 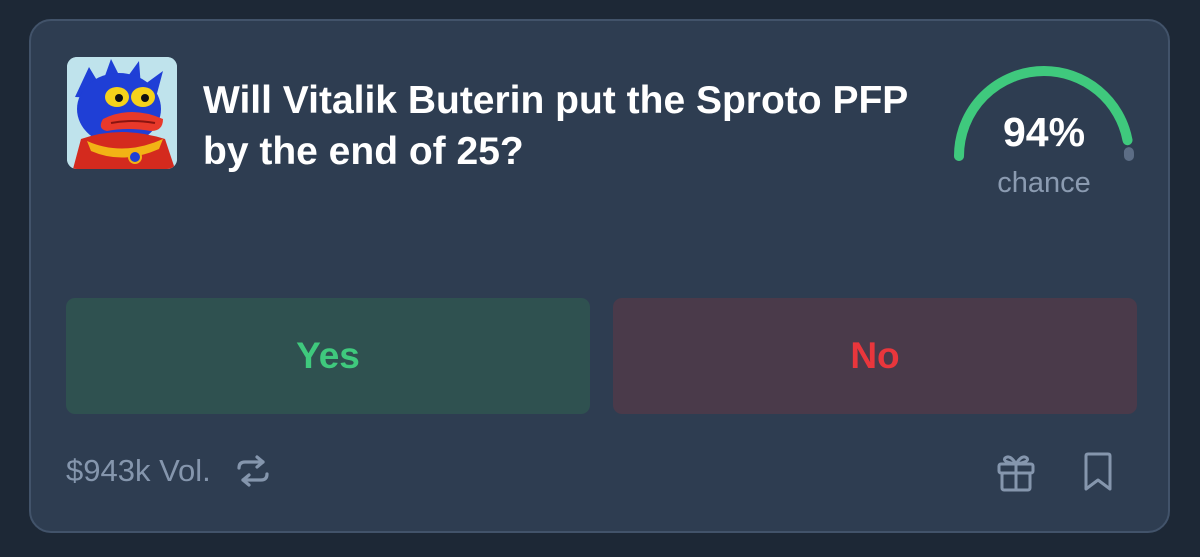 I want to click on sproto-avatar-icon, so click(x=122, y=113).